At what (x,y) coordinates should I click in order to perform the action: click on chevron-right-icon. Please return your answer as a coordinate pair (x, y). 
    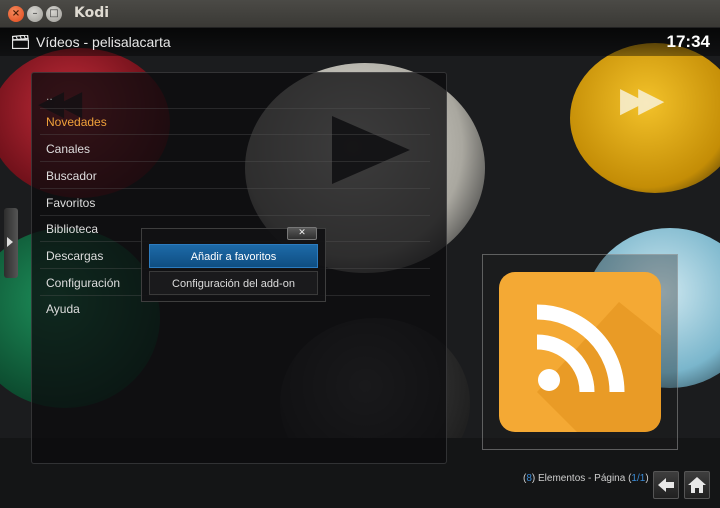
    Looking at the image, I should click on (10, 242).